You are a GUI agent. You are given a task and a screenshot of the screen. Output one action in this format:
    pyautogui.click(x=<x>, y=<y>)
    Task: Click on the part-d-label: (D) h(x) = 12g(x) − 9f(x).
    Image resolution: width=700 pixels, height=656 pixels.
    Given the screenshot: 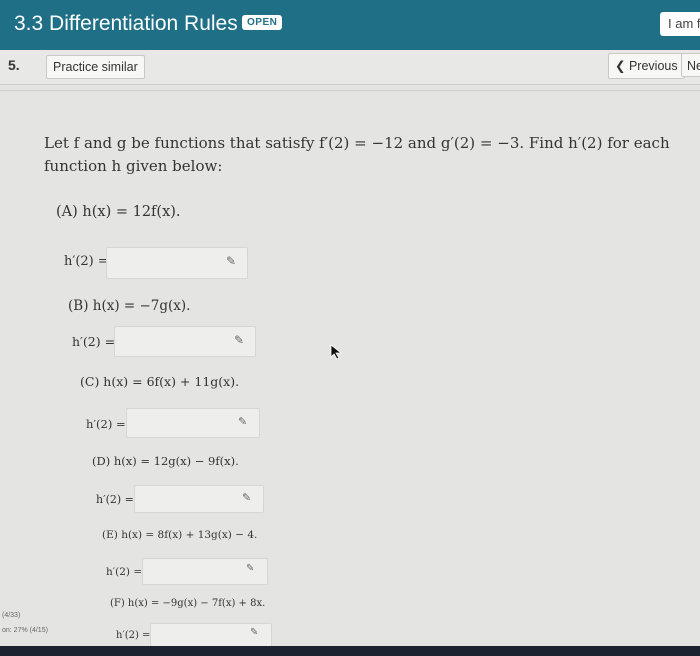 What is the action you would take?
    pyautogui.click(x=165, y=461)
    